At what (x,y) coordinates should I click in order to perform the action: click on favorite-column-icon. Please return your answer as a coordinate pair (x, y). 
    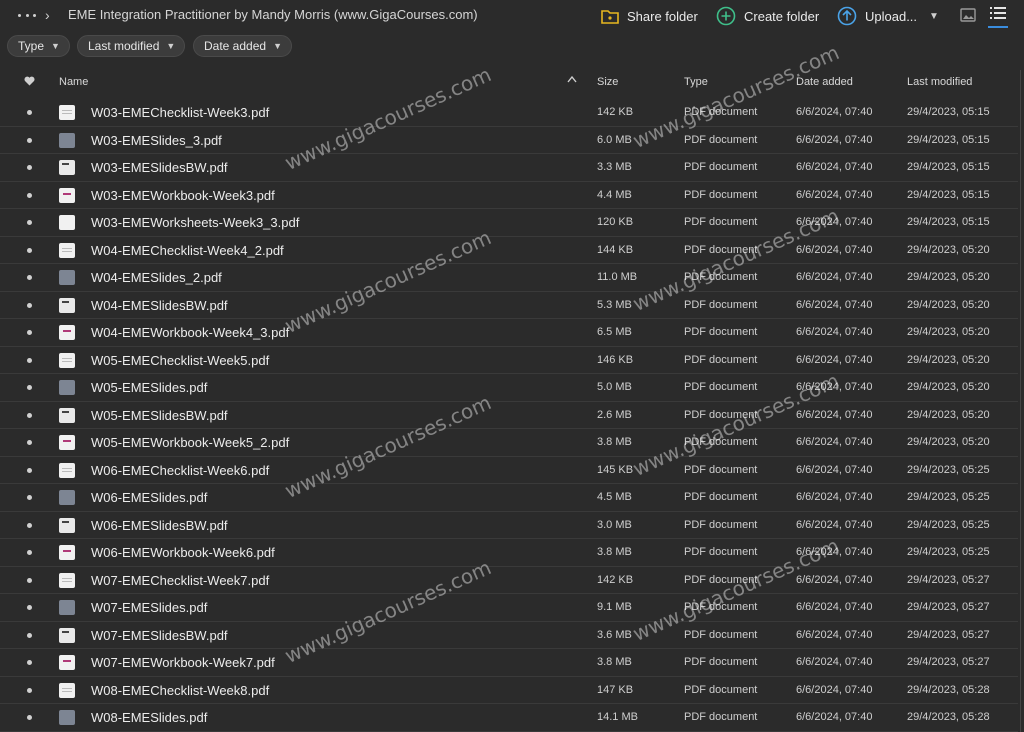
    Looking at the image, I should click on (29, 82).